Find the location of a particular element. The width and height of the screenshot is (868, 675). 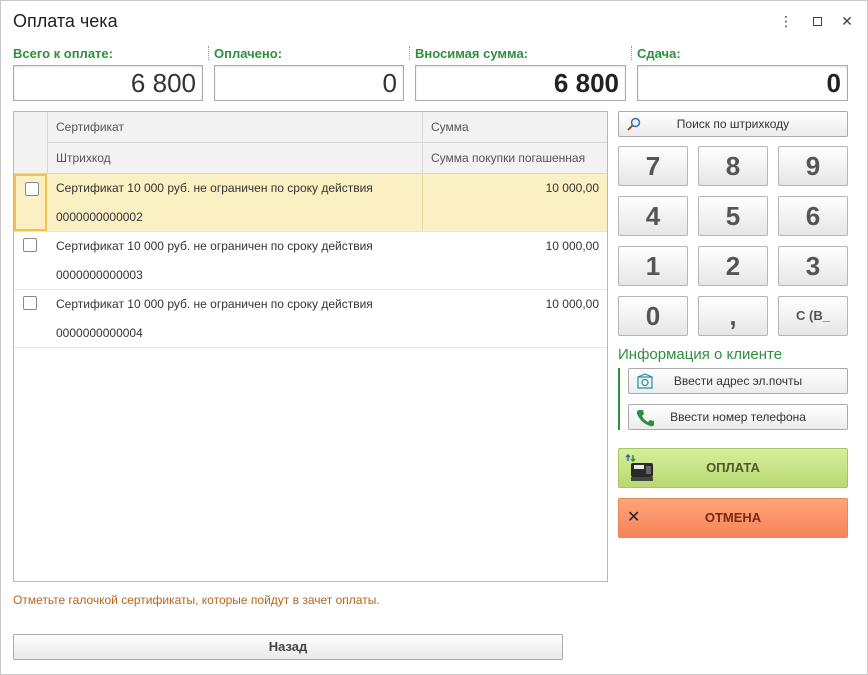

header-row-2: Штрихкод Сумма покупки погашенная is located at coordinates (327, 158).